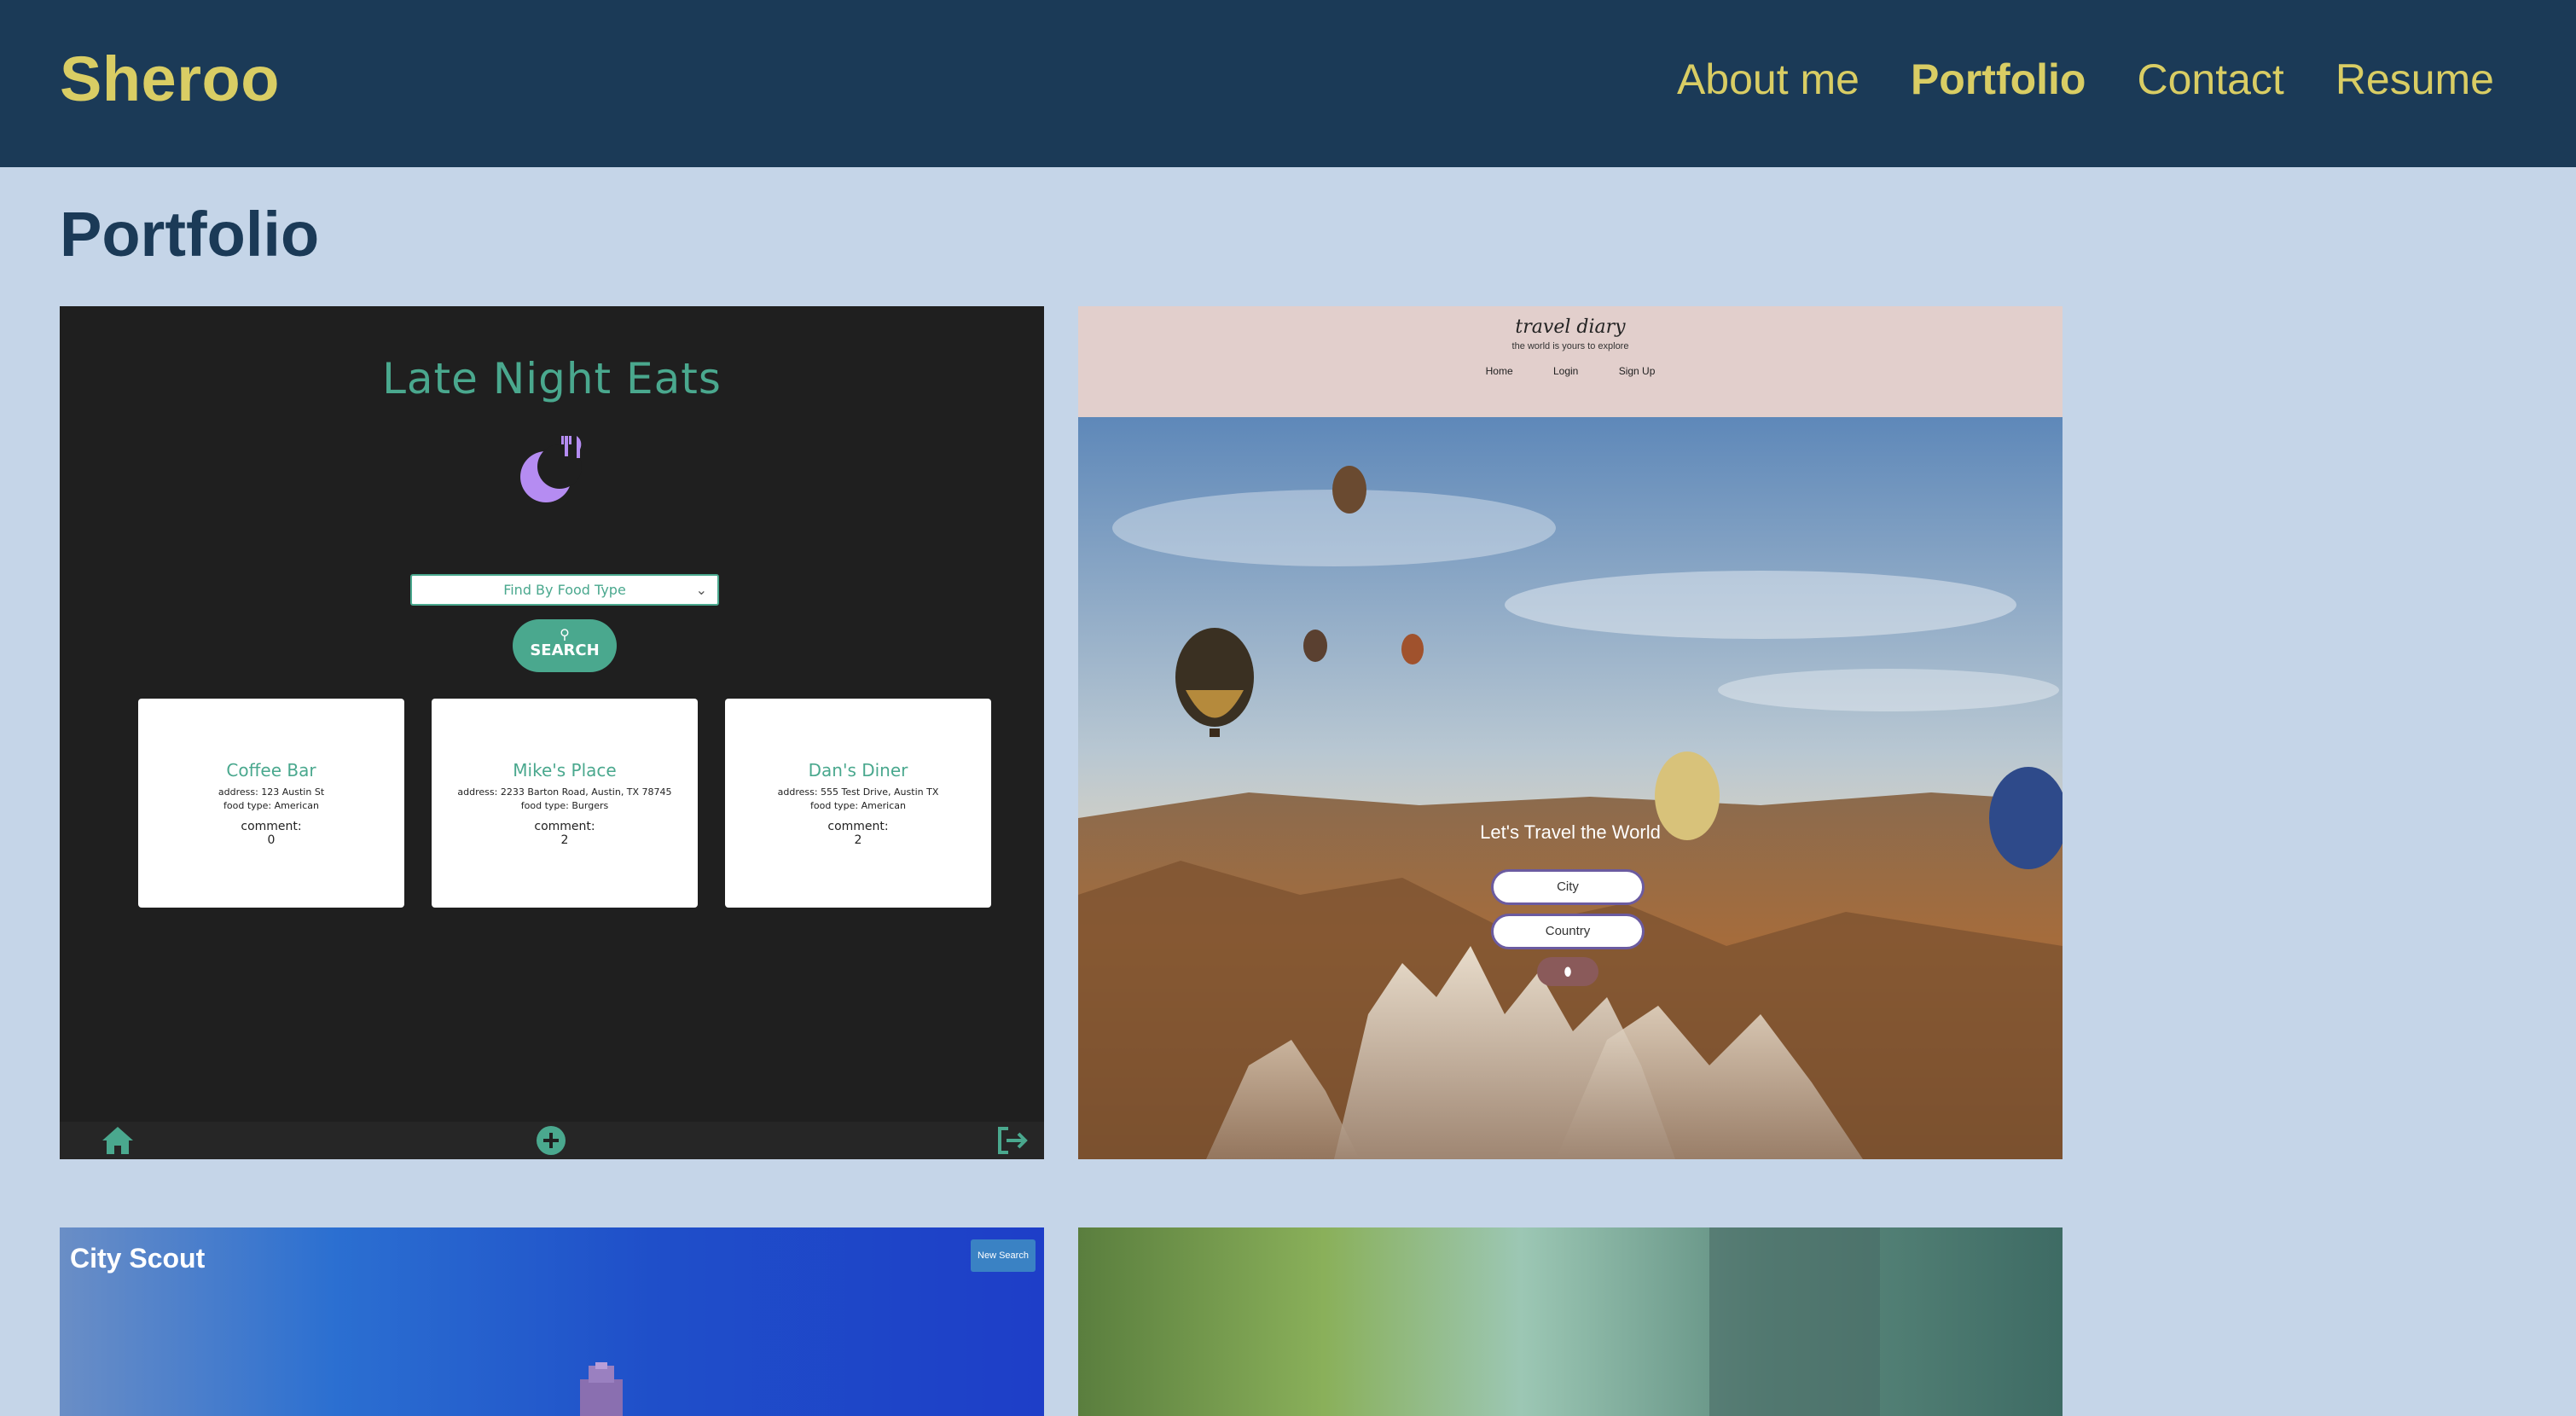 The width and height of the screenshot is (2576, 1416). Describe the element at coordinates (551, 469) in the screenshot. I see `moon-utensils-icon` at that location.